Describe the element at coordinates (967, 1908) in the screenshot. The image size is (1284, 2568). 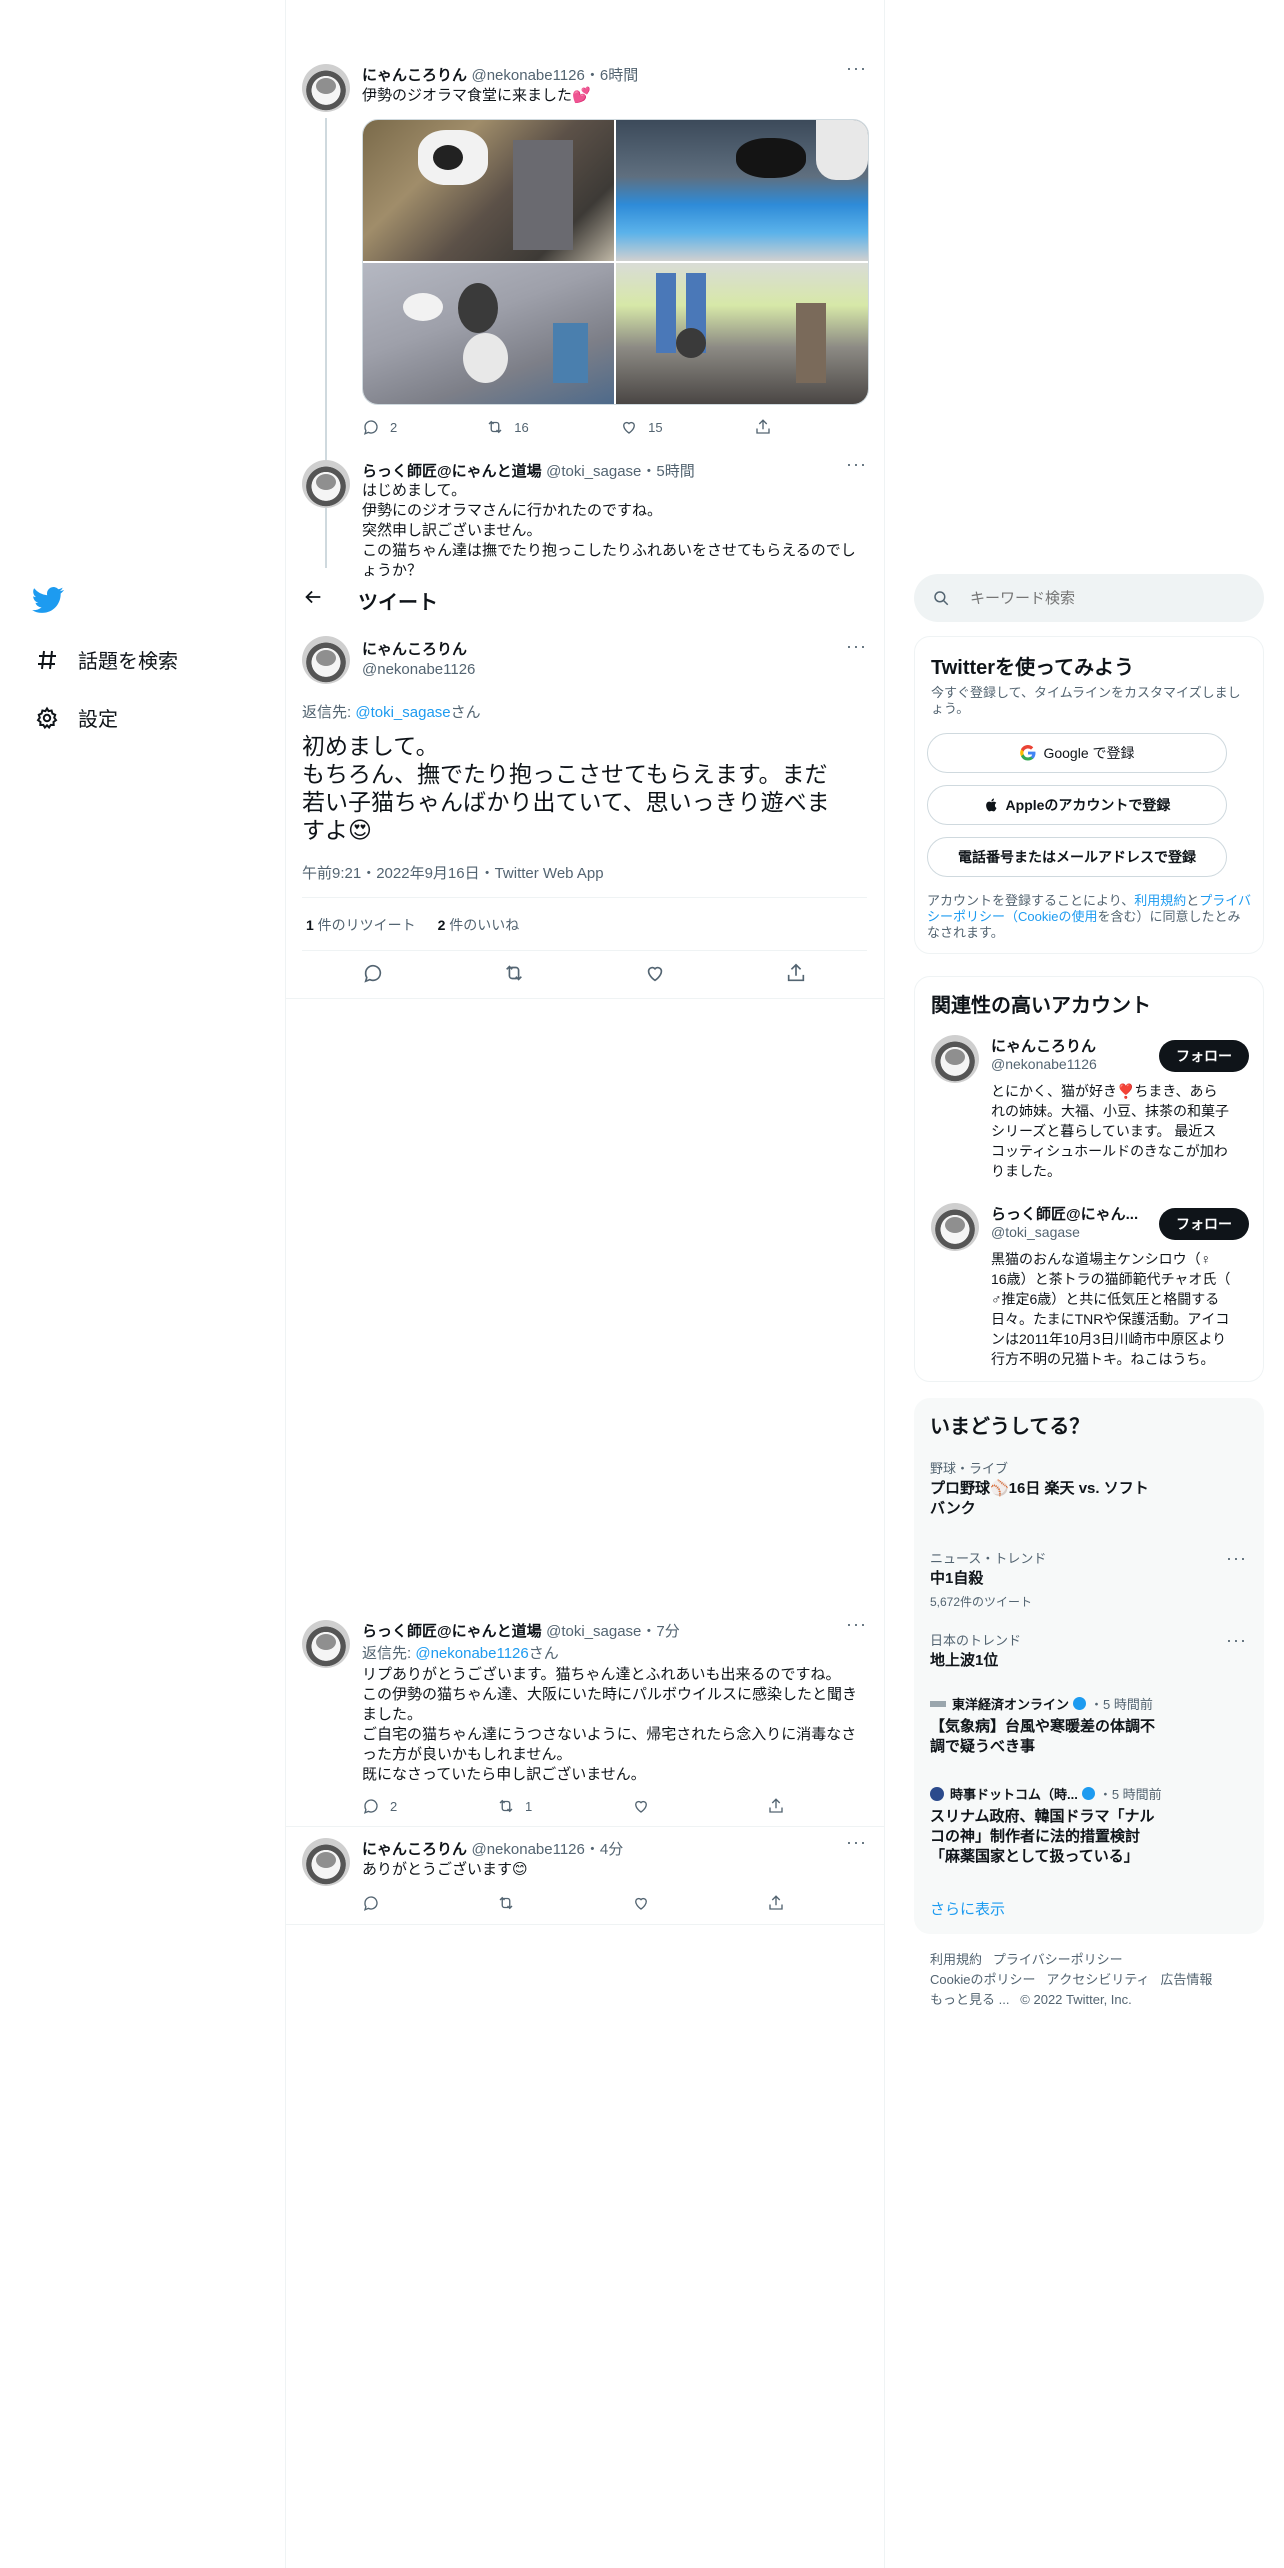
I see `show-more-link: さらに表示` at that location.